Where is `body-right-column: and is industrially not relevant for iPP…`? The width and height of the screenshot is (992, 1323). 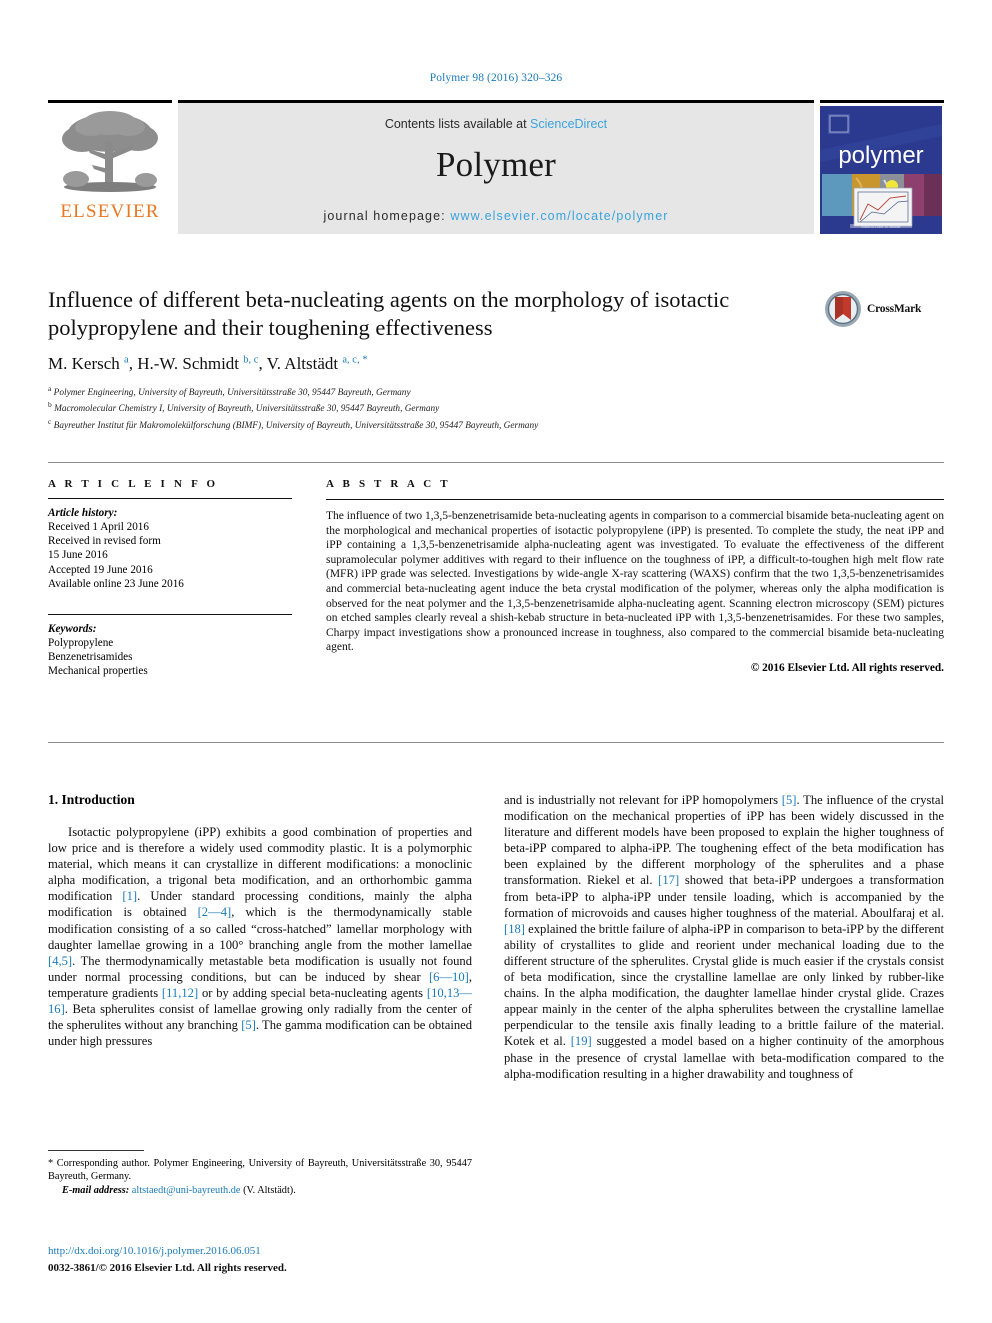 body-right-column: and is industrially not relevant for iPP… is located at coordinates (724, 937).